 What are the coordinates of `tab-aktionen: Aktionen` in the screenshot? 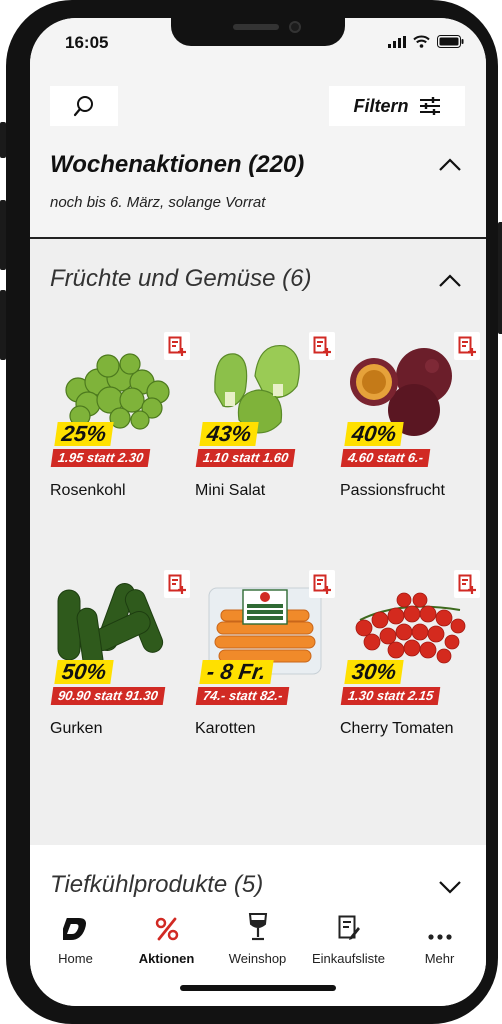 It's located at (166, 940).